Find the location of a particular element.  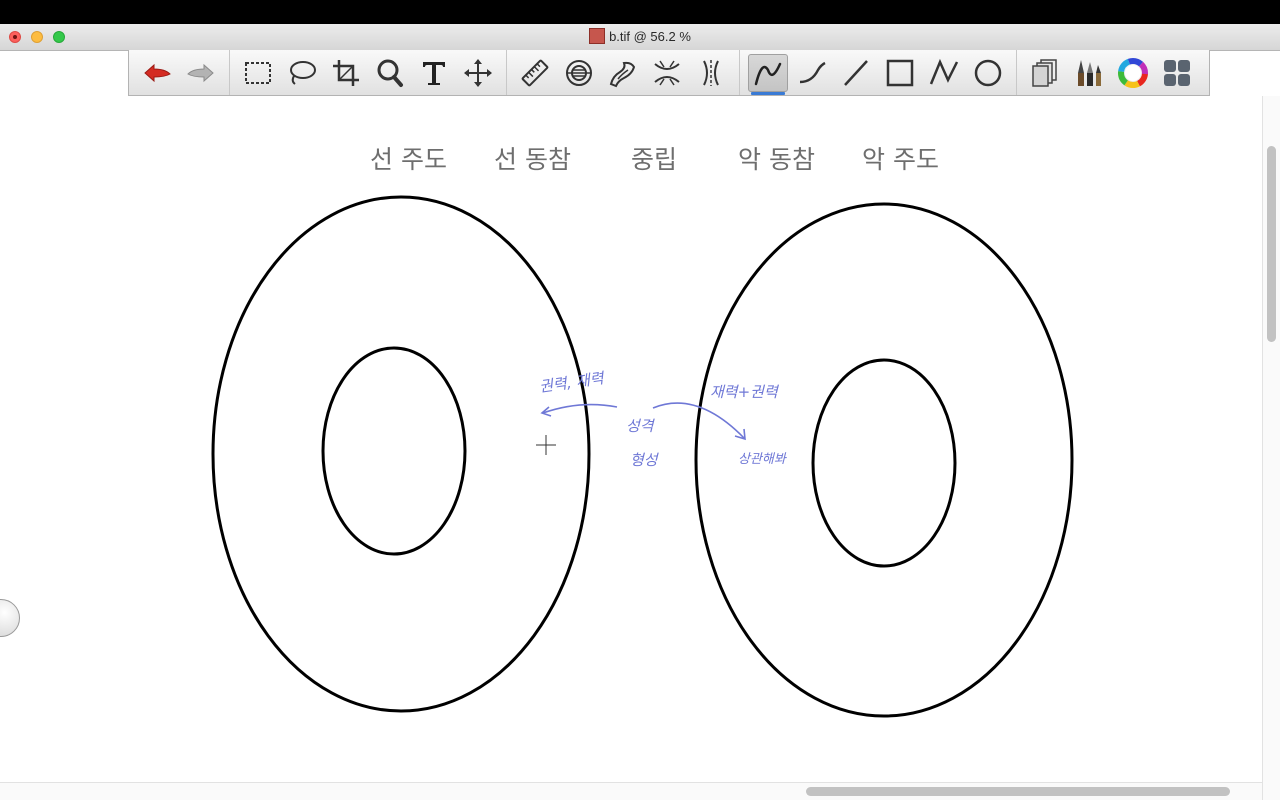

note-wealth-power: 재력+권력 is located at coordinates (745, 392).